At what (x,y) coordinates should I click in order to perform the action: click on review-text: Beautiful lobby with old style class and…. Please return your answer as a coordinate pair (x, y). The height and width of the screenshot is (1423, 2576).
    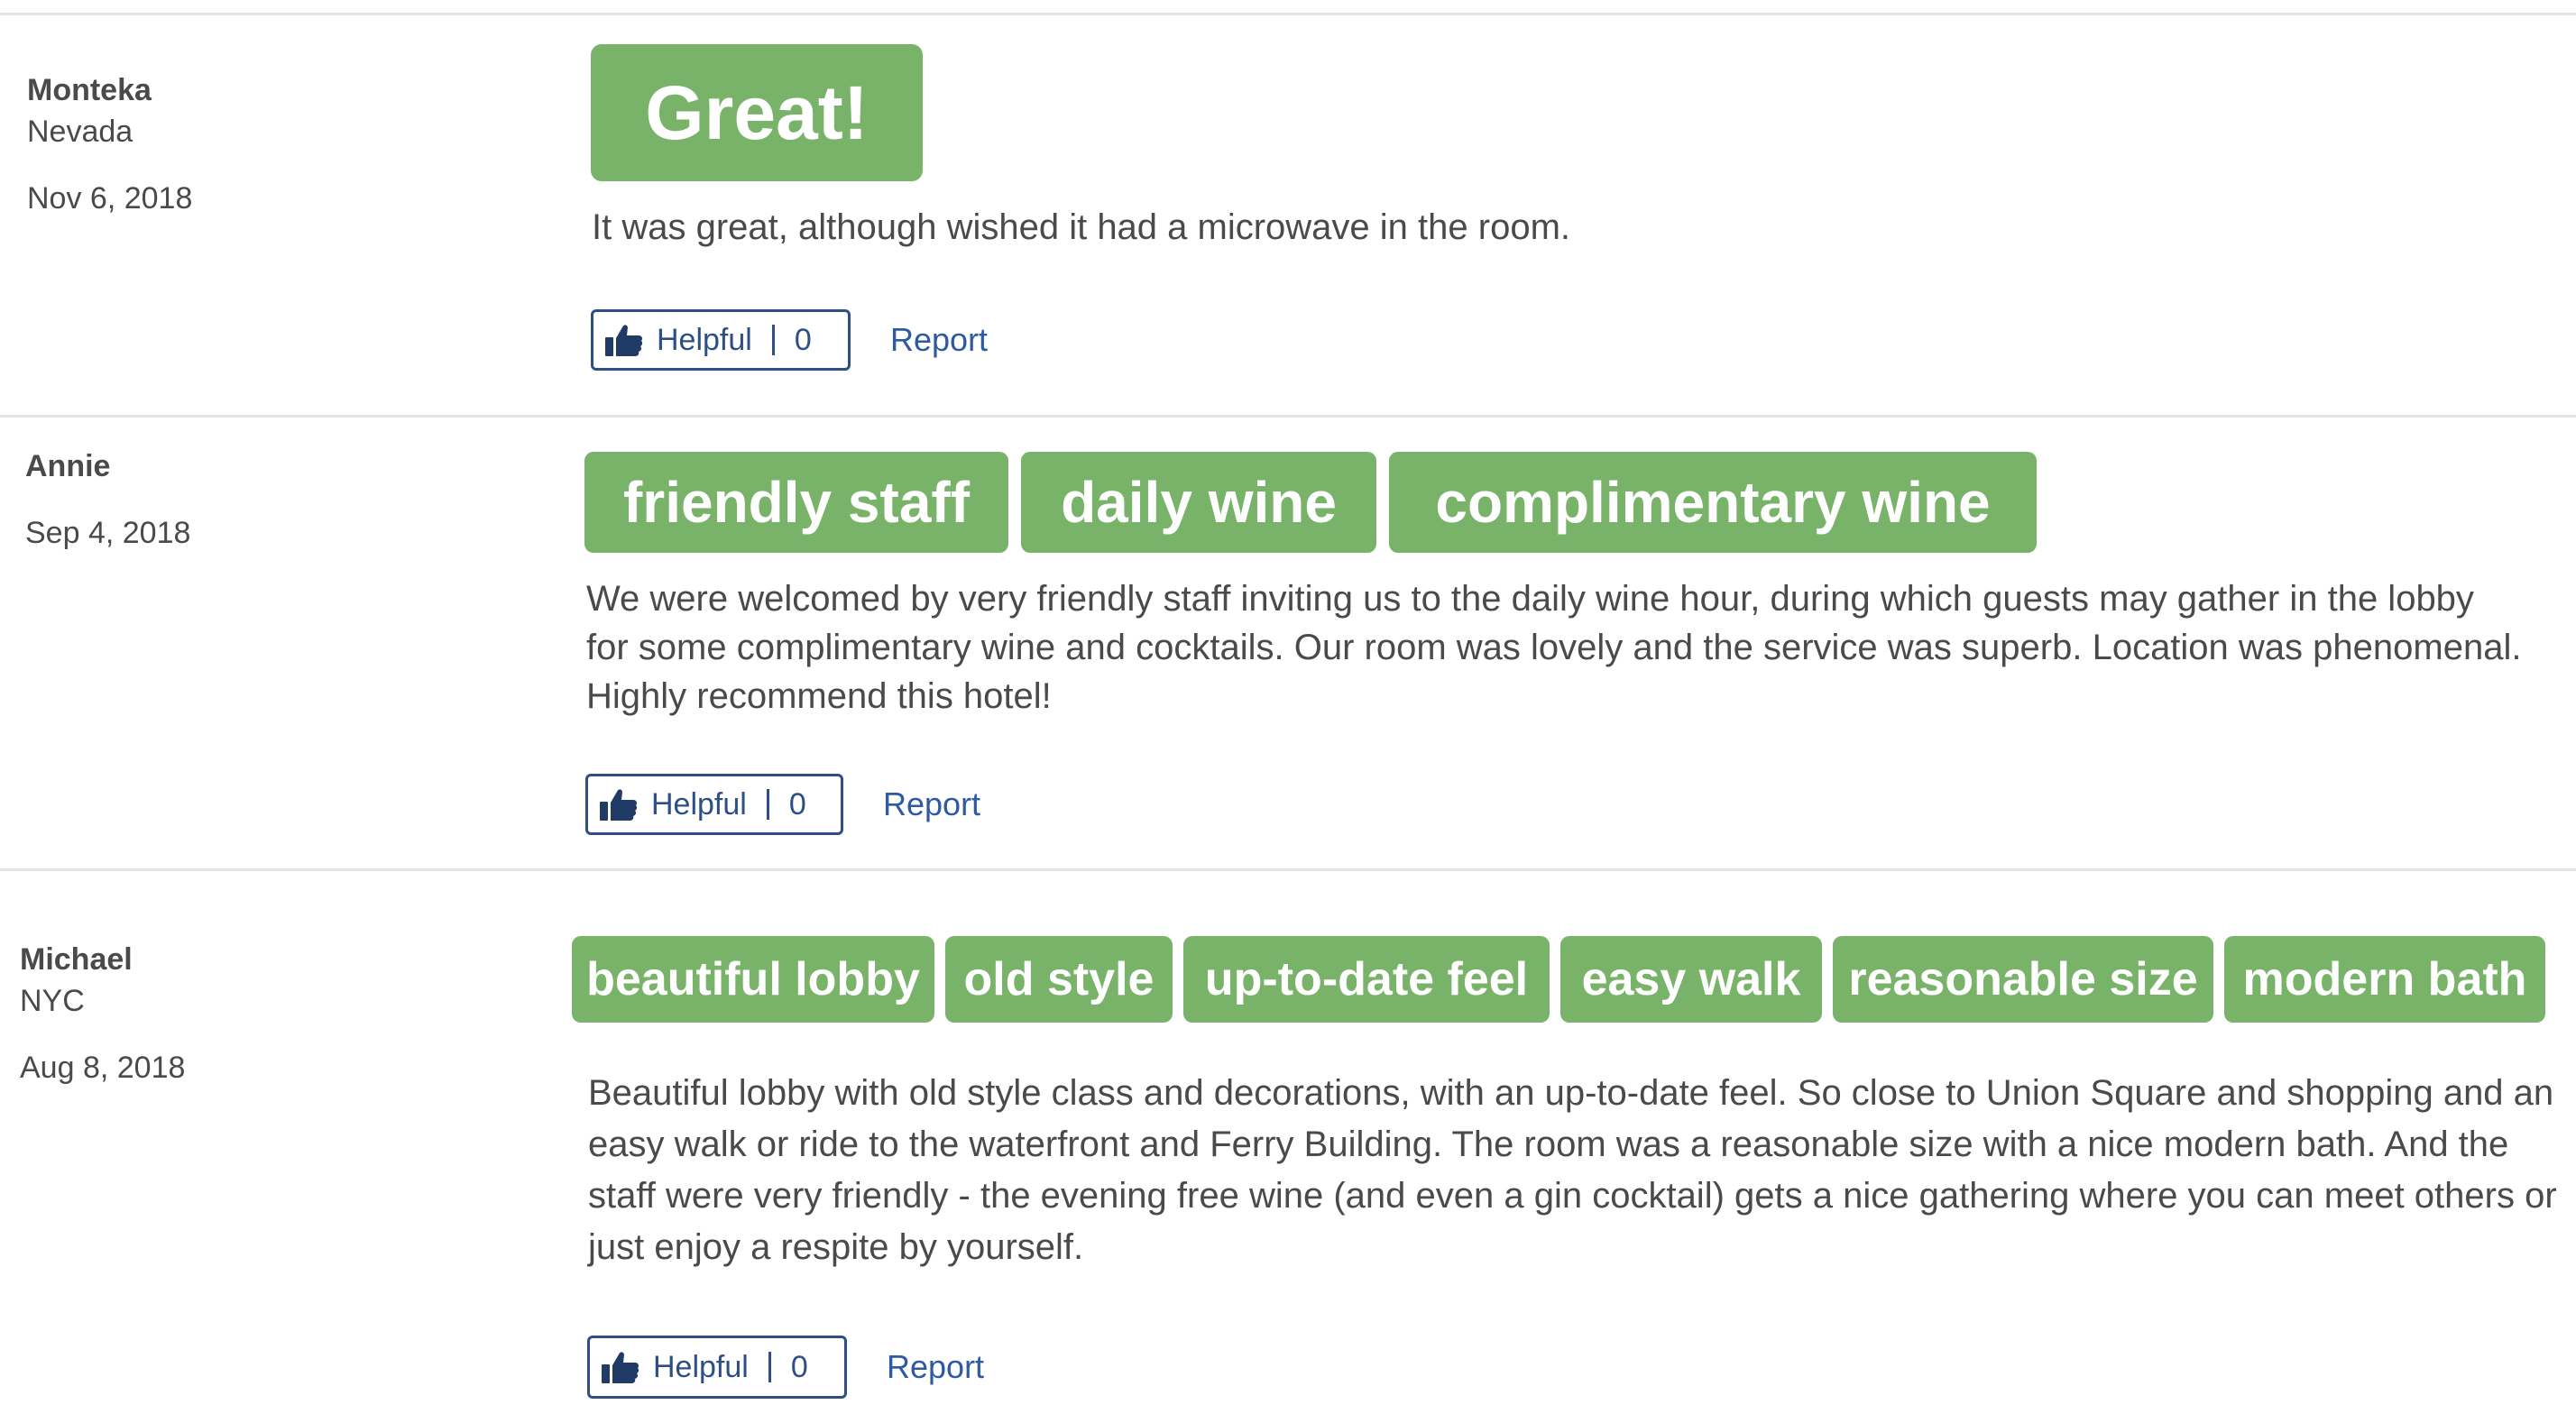
    Looking at the image, I should click on (1572, 1170).